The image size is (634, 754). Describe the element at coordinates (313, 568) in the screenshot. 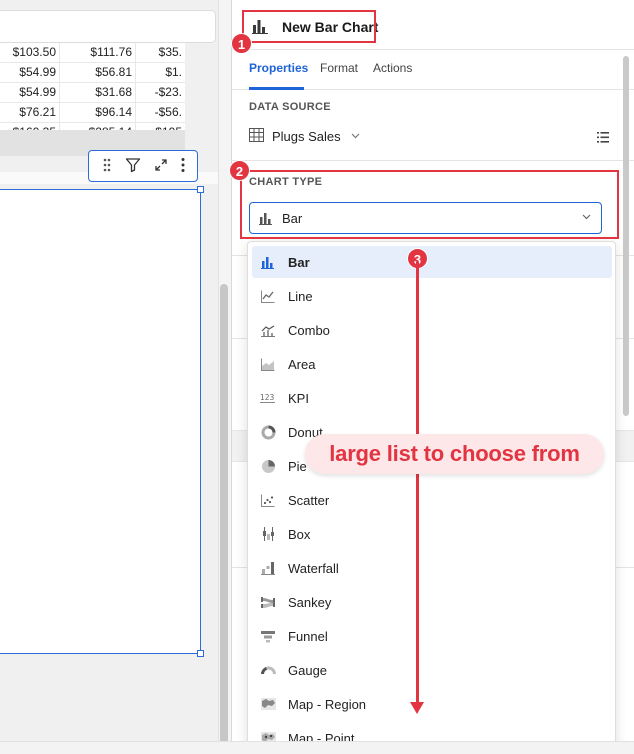

I see `option-label: Waterfall` at that location.